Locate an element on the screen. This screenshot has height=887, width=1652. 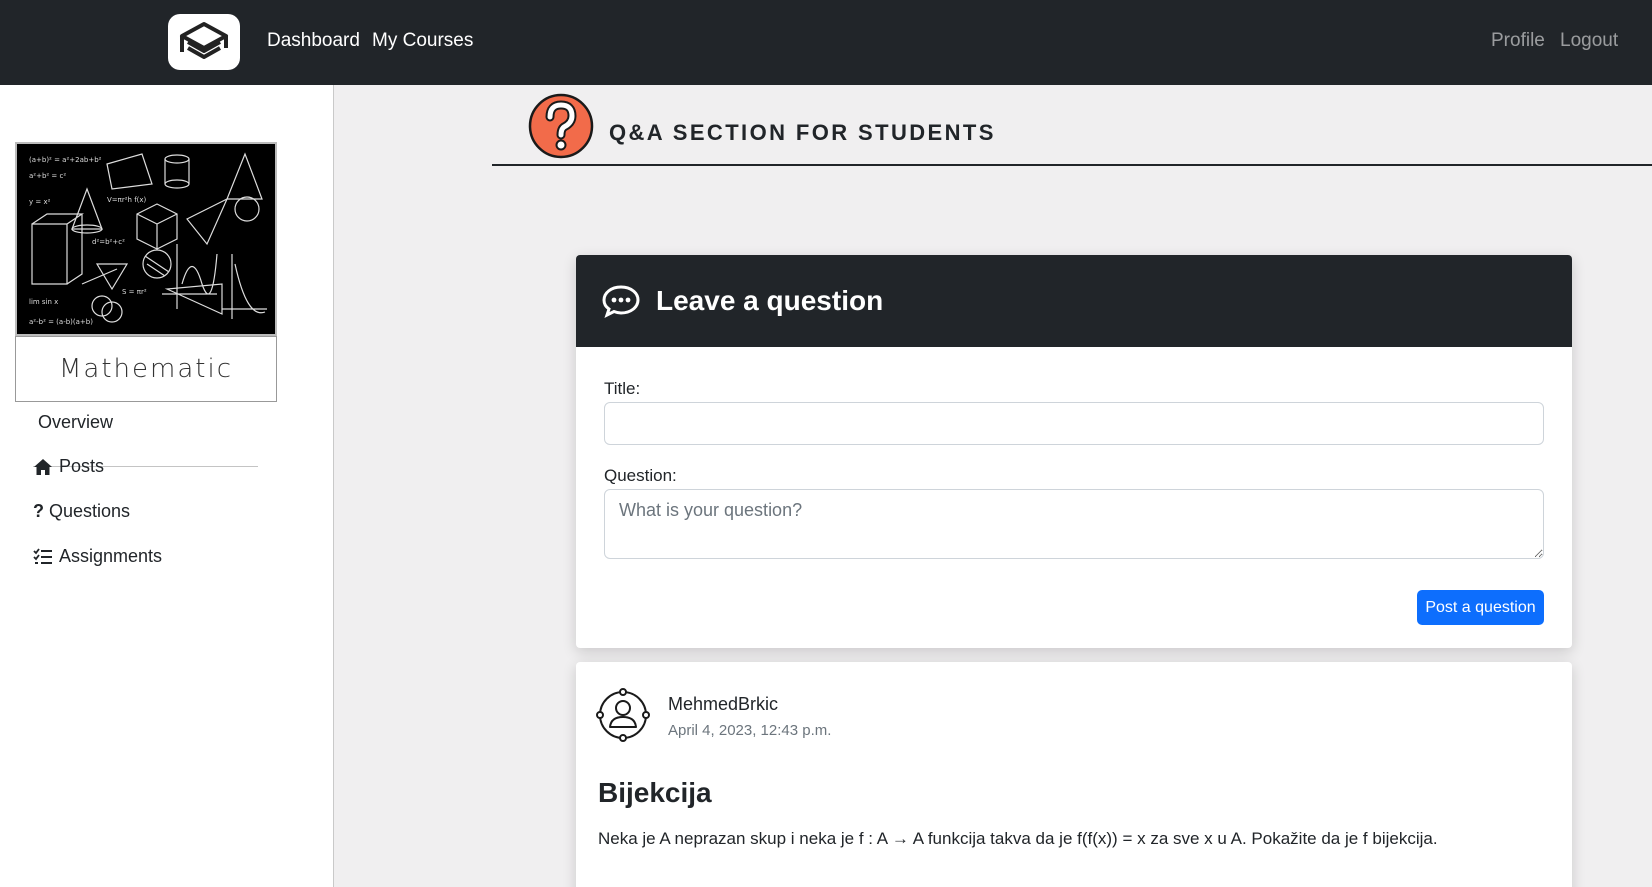
sidebar-item-overview: Overview is located at coordinates (75, 422).